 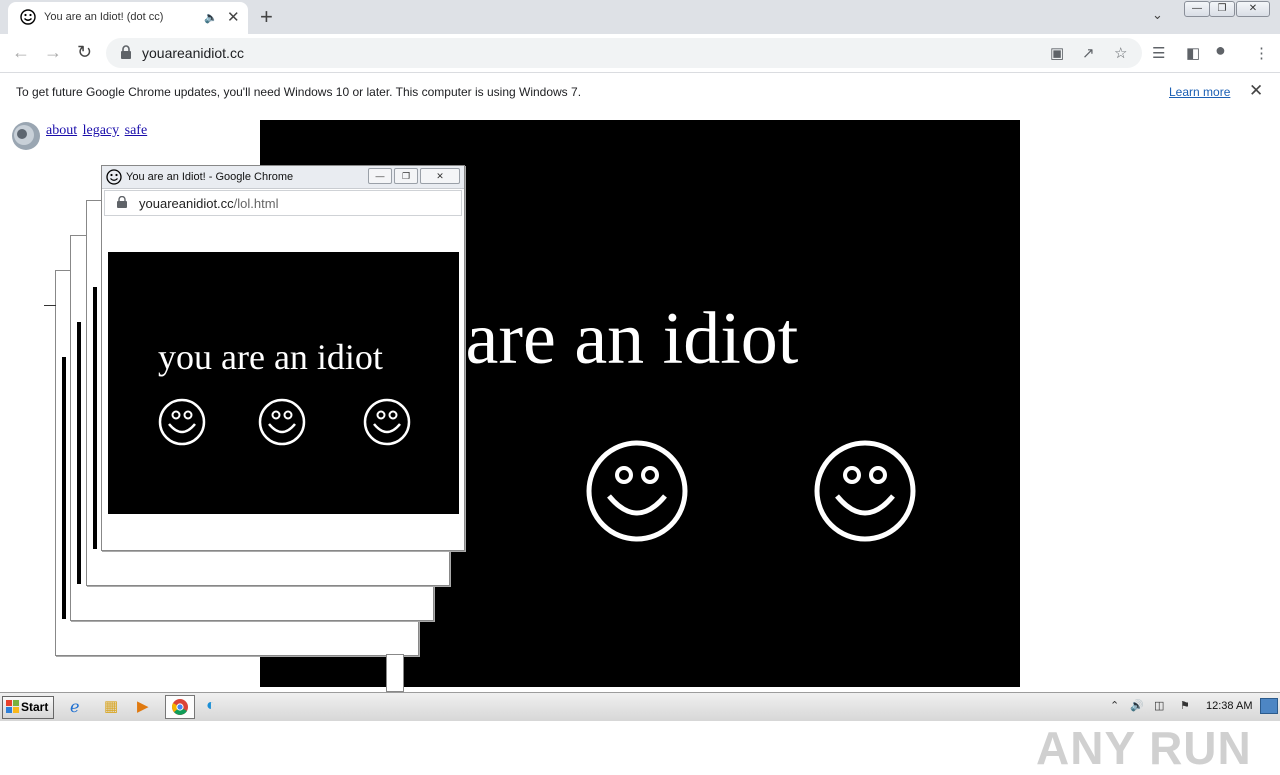 What do you see at coordinates (1120, 53) in the screenshot?
I see `bookmark-star-icon: ☆` at bounding box center [1120, 53].